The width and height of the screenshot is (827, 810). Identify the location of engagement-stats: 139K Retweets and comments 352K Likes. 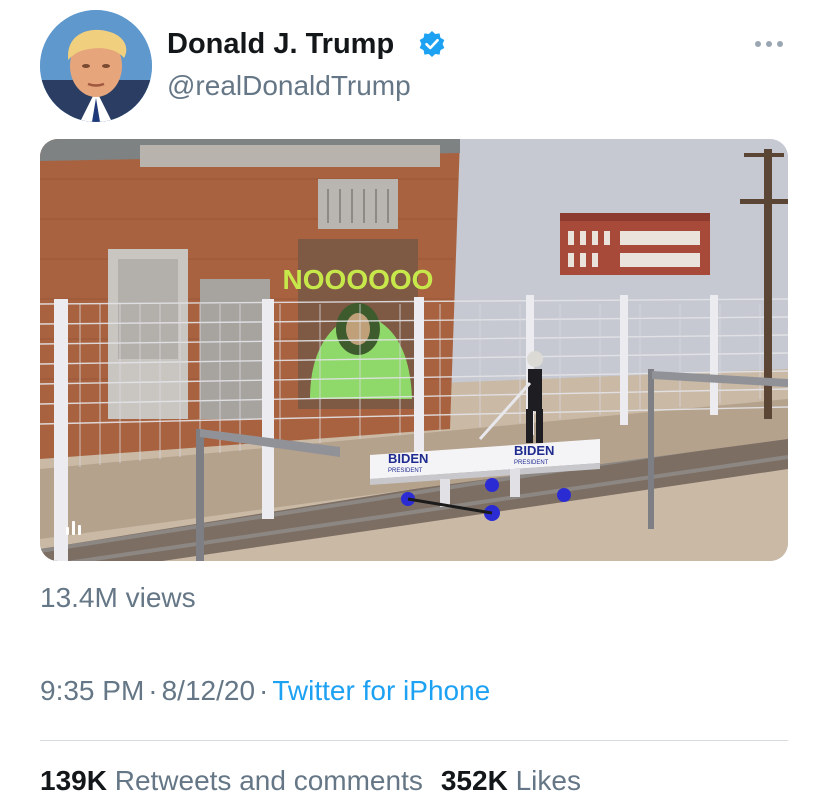
(310, 781).